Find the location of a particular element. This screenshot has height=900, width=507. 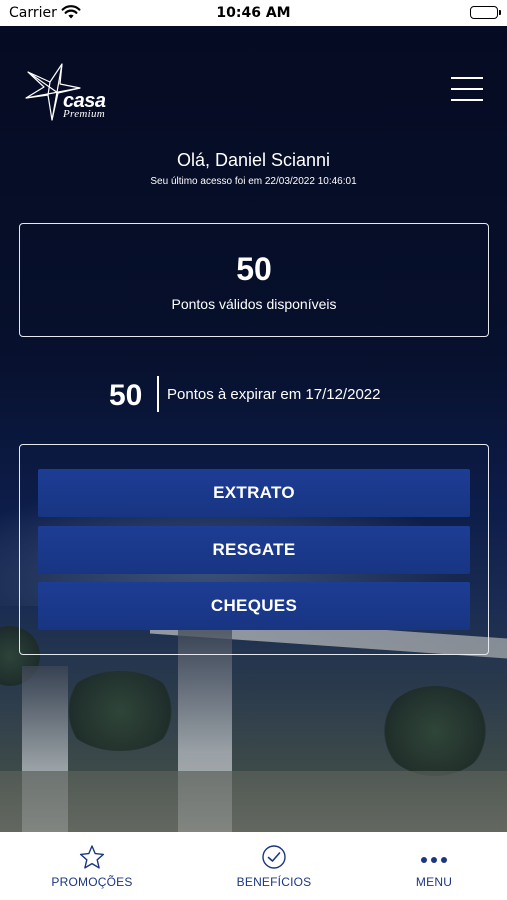

status-bar: Carrier 10:46 AM is located at coordinates (253, 13).